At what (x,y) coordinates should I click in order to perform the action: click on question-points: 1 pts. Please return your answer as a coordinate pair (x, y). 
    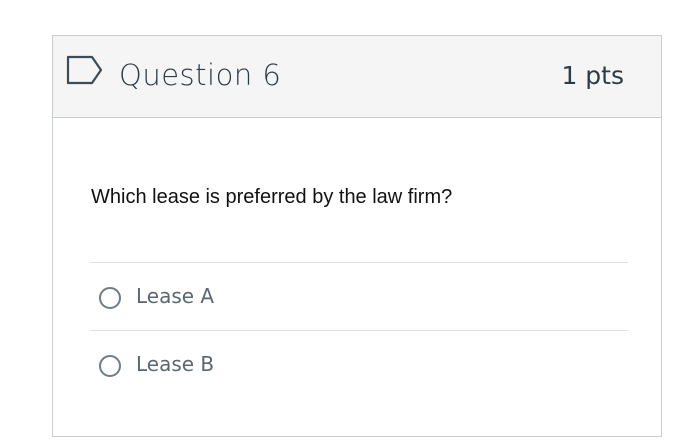
    Looking at the image, I should click on (592, 75).